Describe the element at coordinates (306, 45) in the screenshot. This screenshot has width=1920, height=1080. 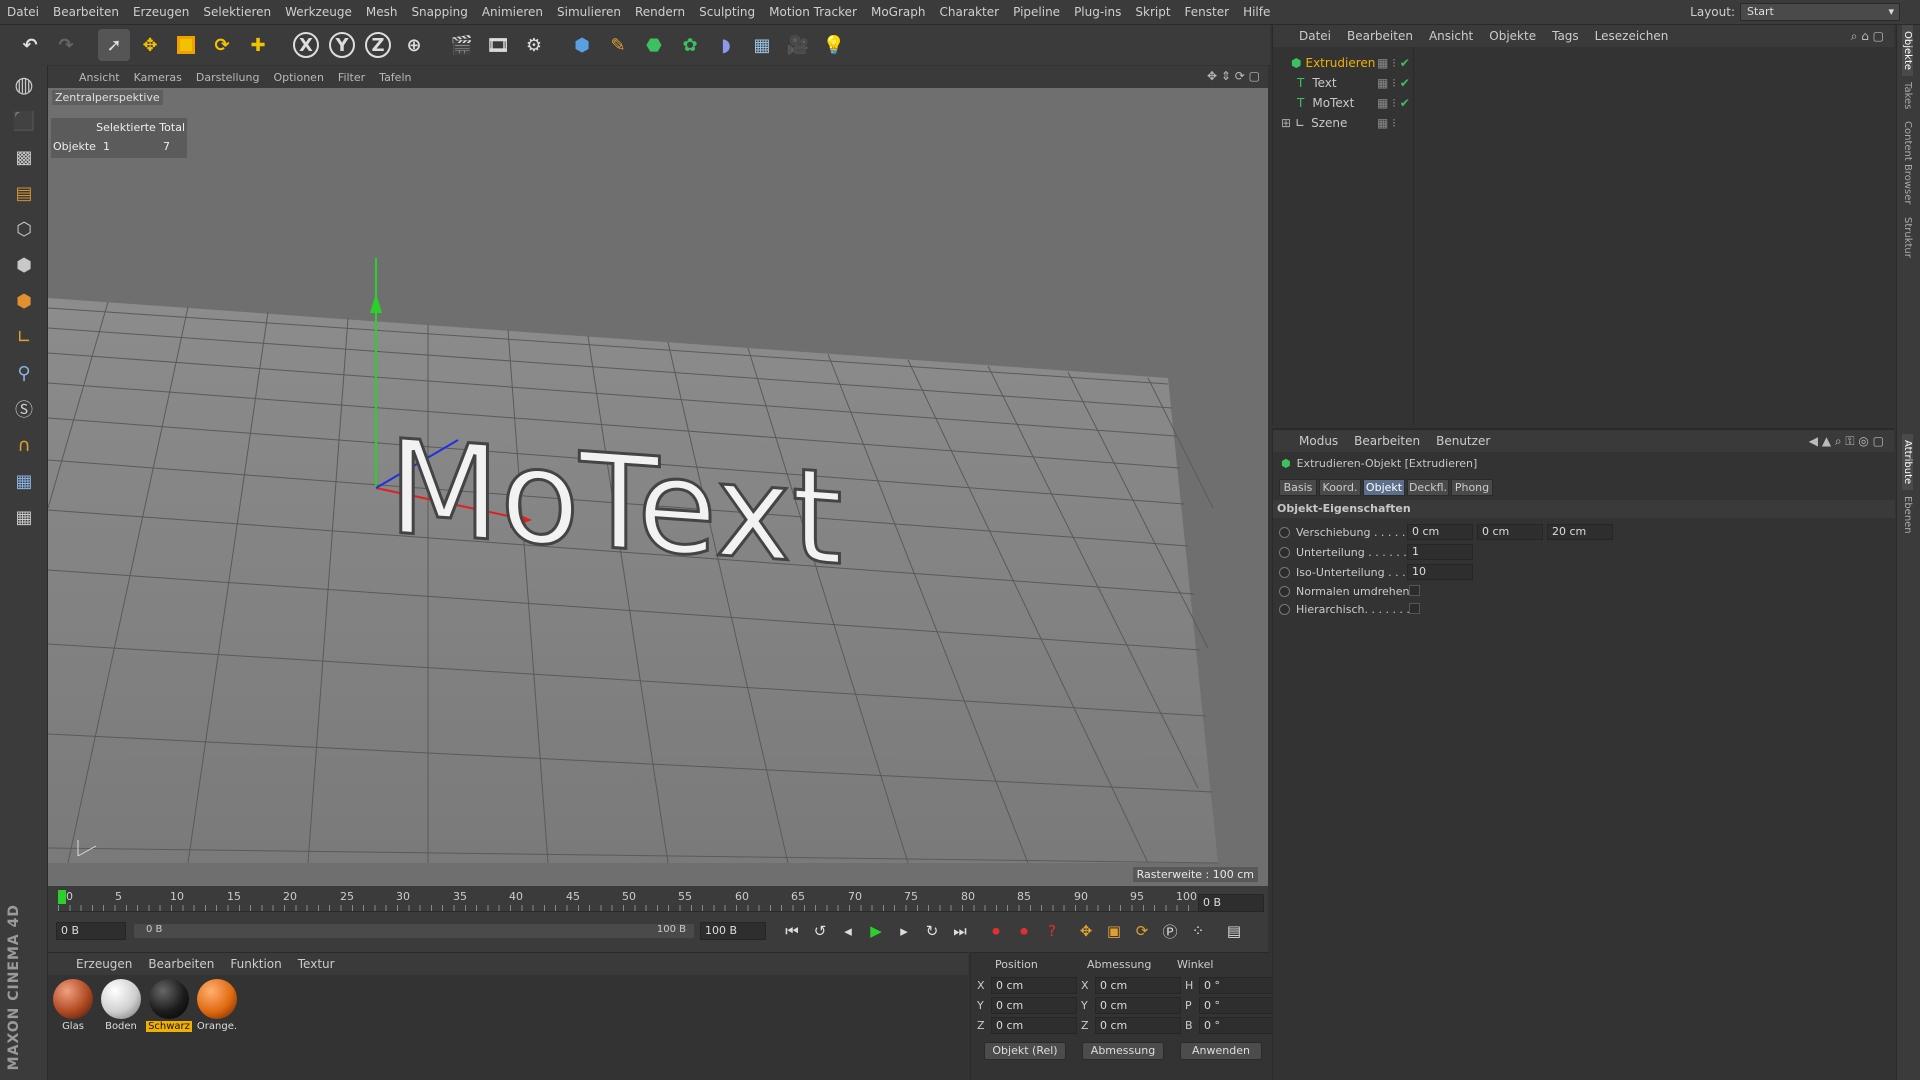
I see `x-axis-icon: X` at that location.